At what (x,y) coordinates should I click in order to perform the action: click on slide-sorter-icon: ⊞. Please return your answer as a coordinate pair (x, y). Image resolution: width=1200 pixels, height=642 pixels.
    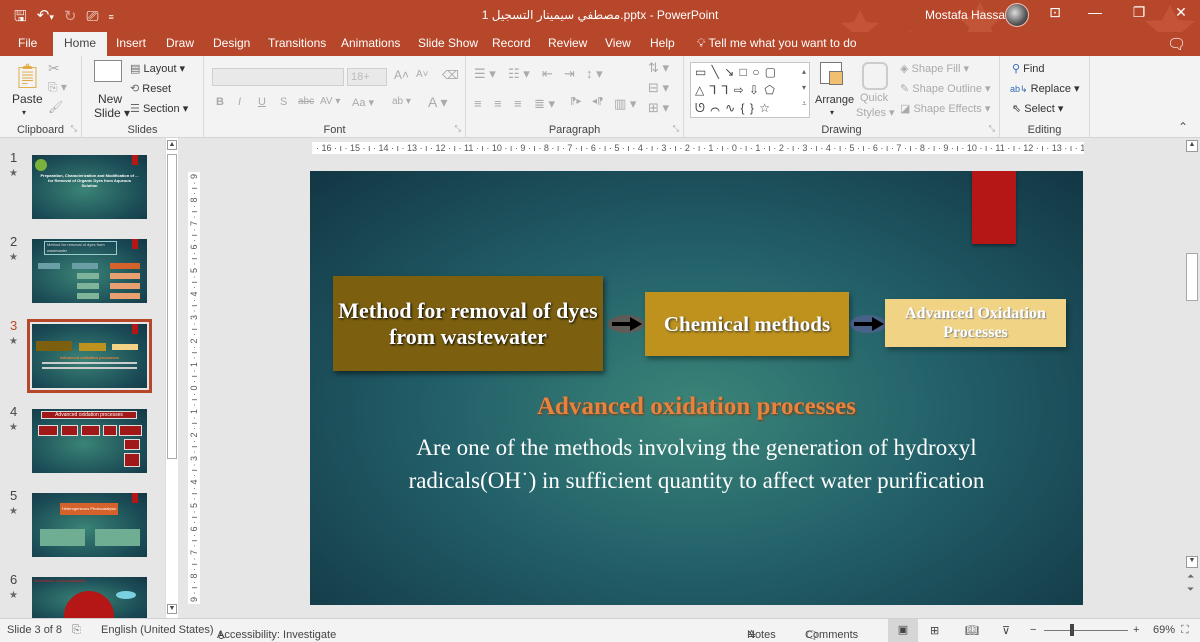
    Looking at the image, I should click on (934, 630).